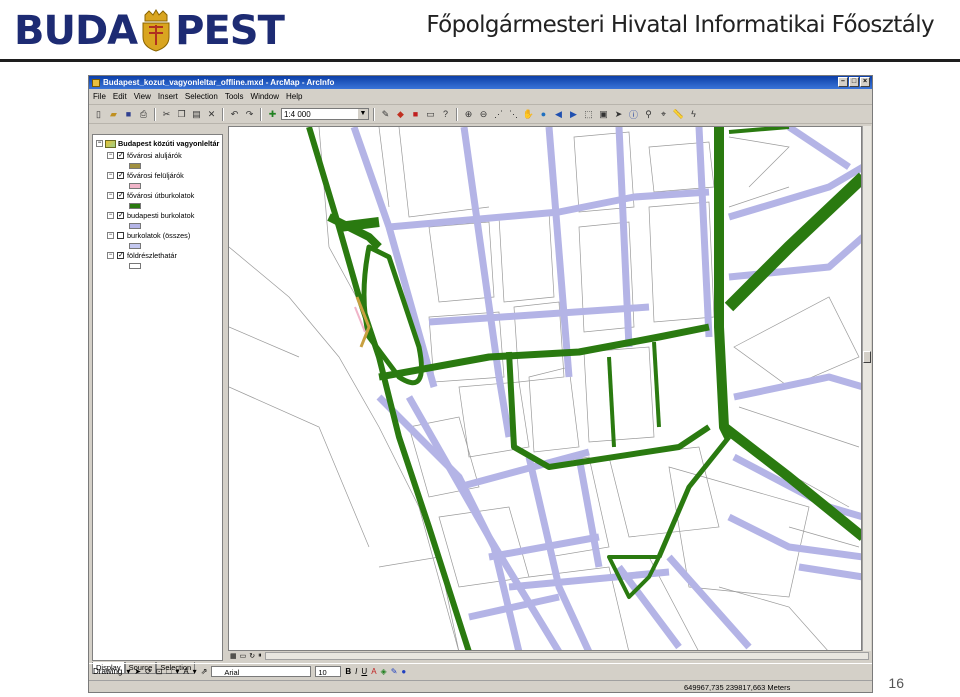 This screenshot has width=960, height=697. What do you see at coordinates (294, 96) in the screenshot?
I see `menu-help: Help` at bounding box center [294, 96].